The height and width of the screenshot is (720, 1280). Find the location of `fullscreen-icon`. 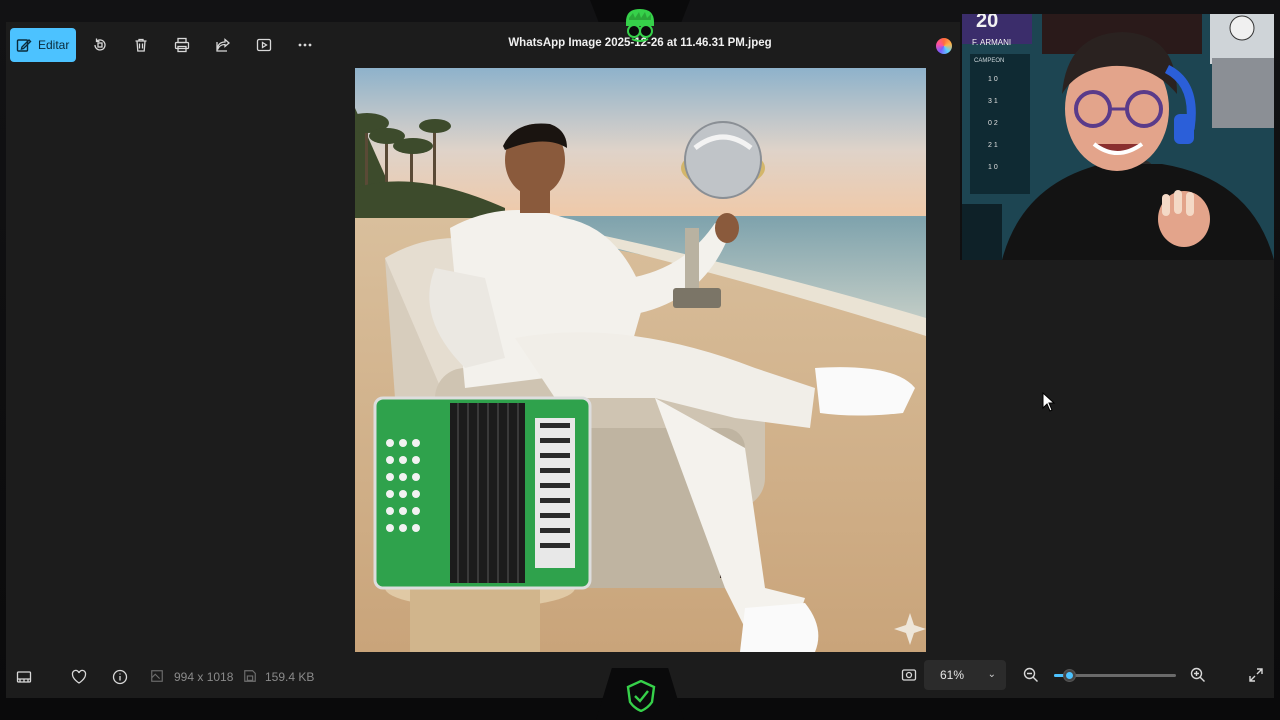

fullscreen-icon is located at coordinates (1256, 675).